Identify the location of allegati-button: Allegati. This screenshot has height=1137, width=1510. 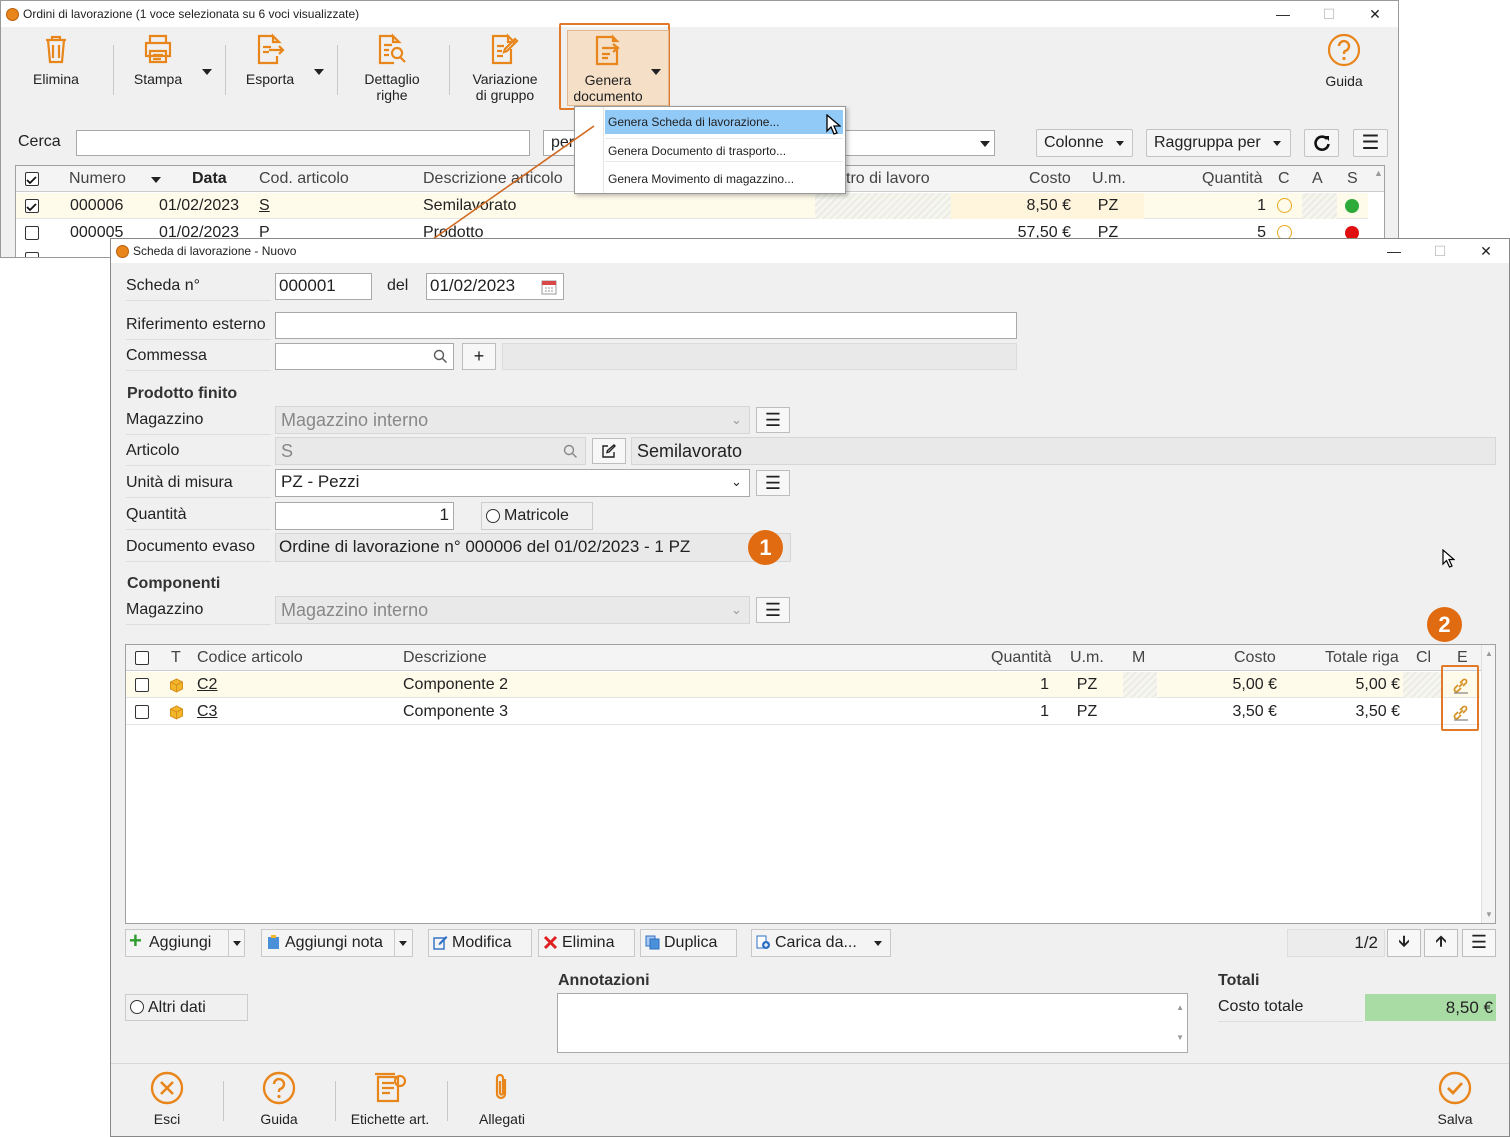
(502, 1099).